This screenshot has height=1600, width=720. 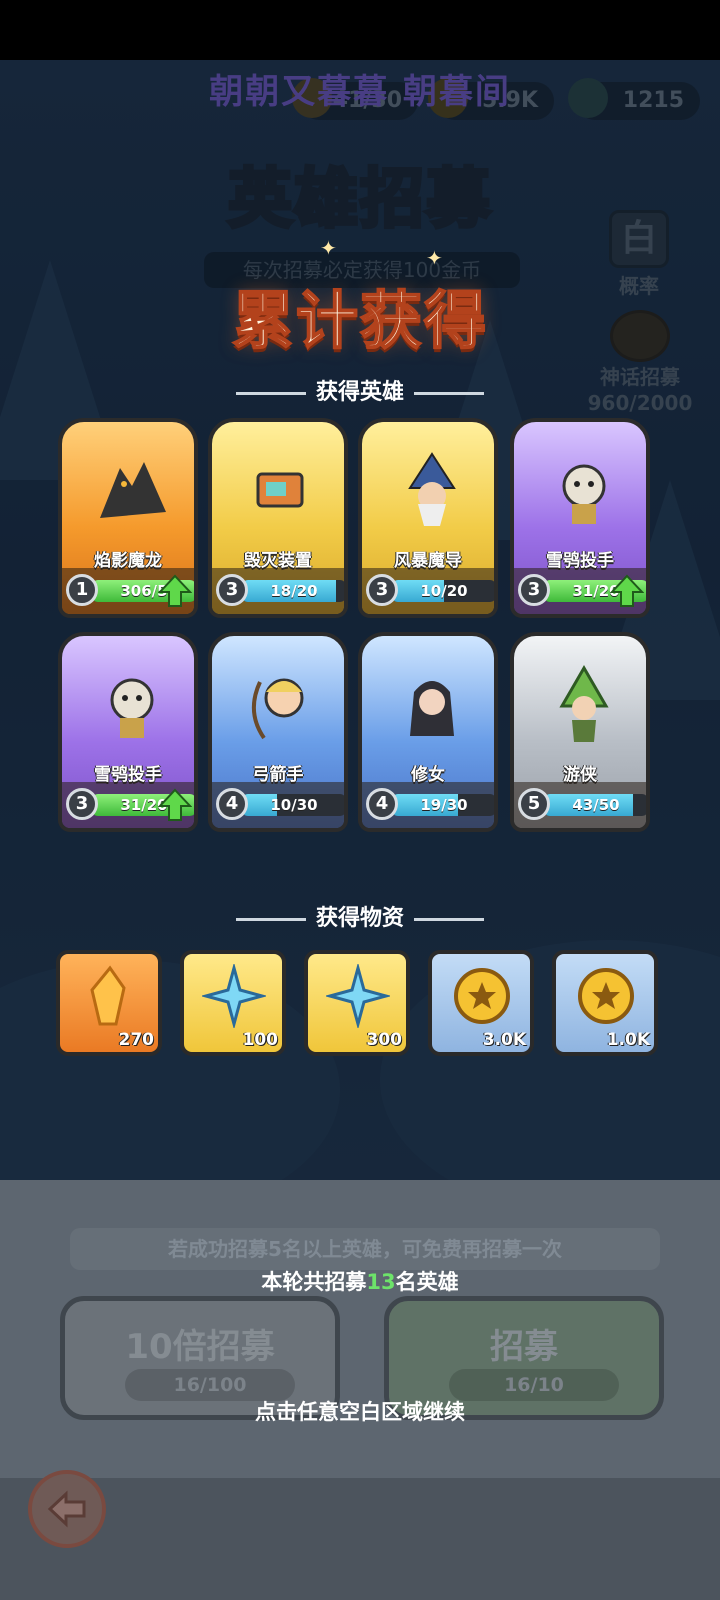 What do you see at coordinates (534, 804) in the screenshot?
I see `hero-level-badge: 5` at bounding box center [534, 804].